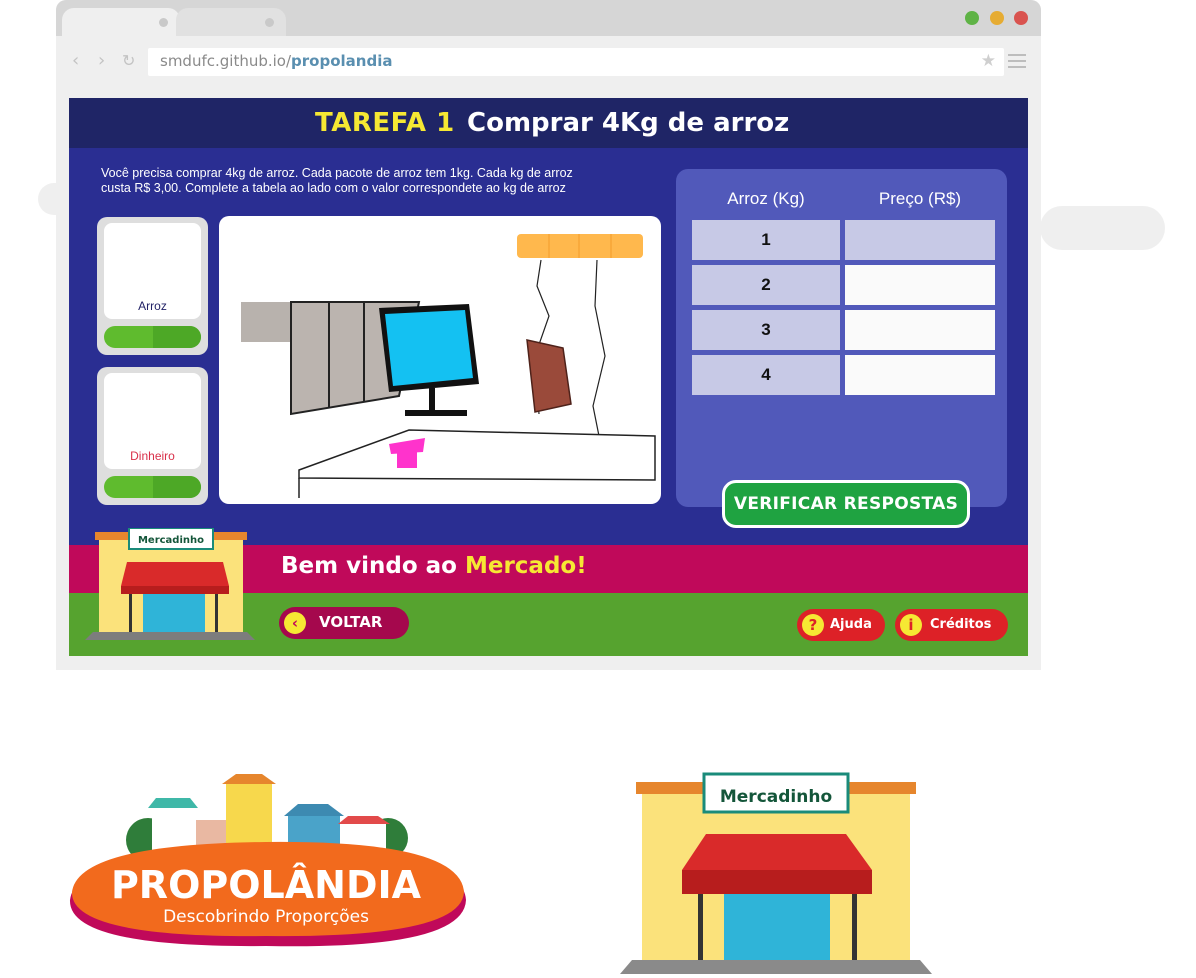  What do you see at coordinates (75, 60) in the screenshot?
I see `back-arrow-icon: ‹` at bounding box center [75, 60].